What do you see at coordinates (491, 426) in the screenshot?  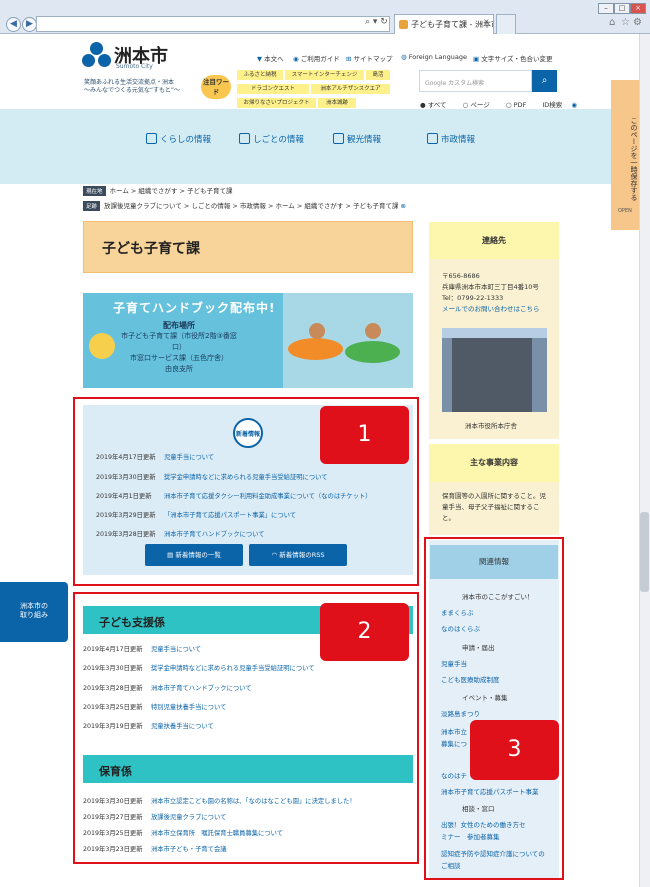 I see `photo-caption: 洲本市役所本庁舎` at bounding box center [491, 426].